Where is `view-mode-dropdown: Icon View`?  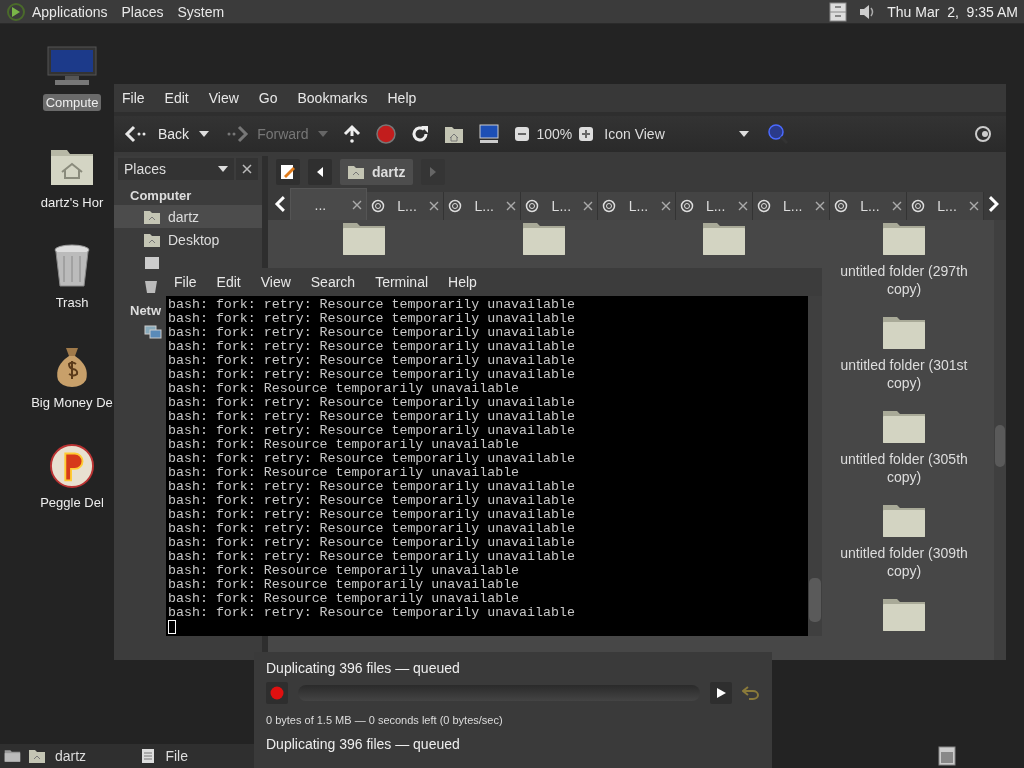 view-mode-dropdown: Icon View is located at coordinates (676, 134).